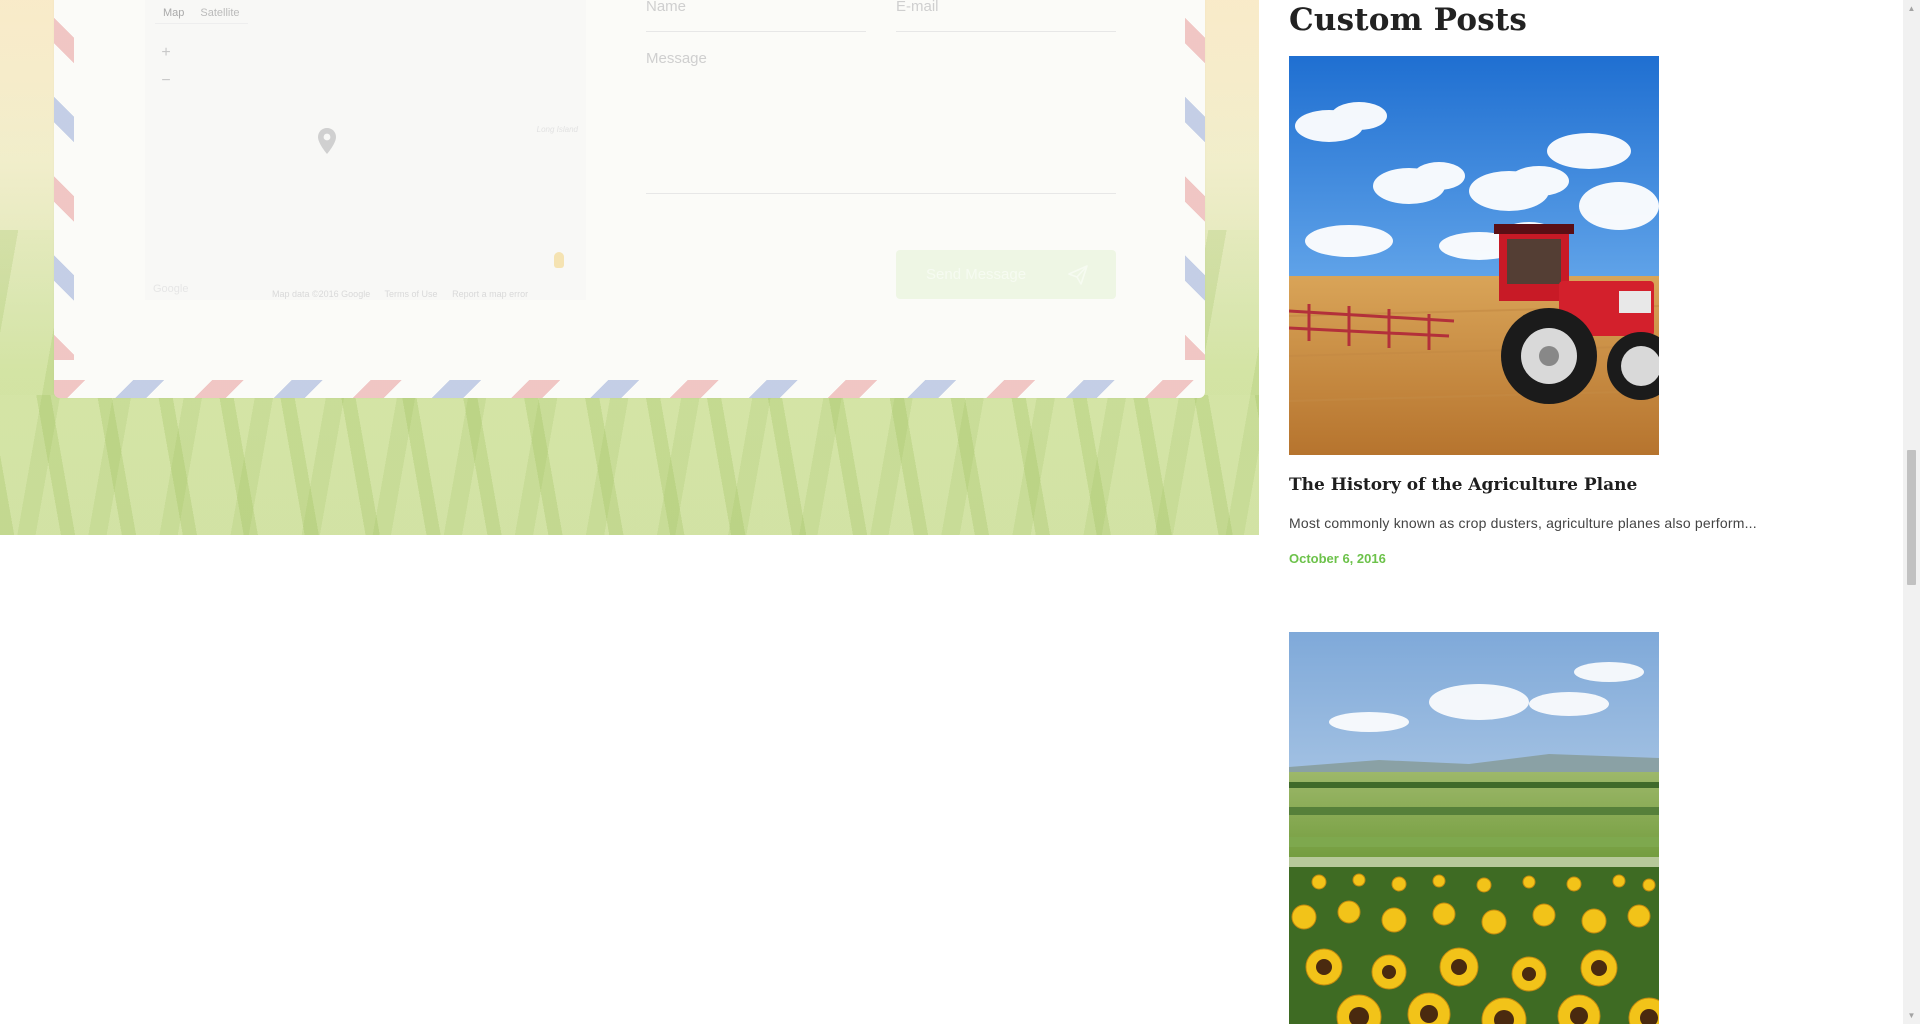 This screenshot has height=1024, width=1920. What do you see at coordinates (219, 12) in the screenshot?
I see `tab-satellite: Satellite` at bounding box center [219, 12].